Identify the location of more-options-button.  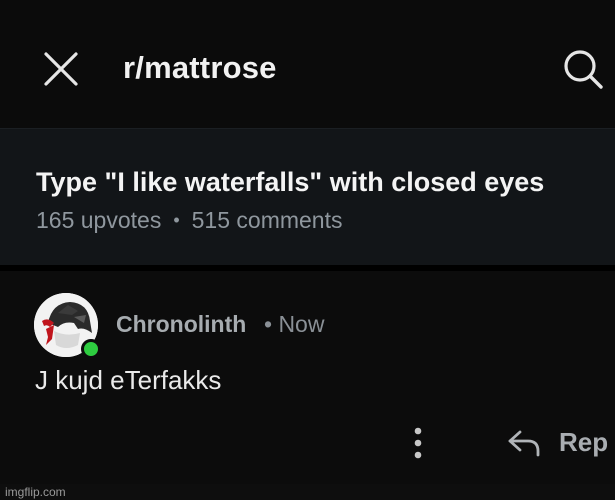
(418, 443).